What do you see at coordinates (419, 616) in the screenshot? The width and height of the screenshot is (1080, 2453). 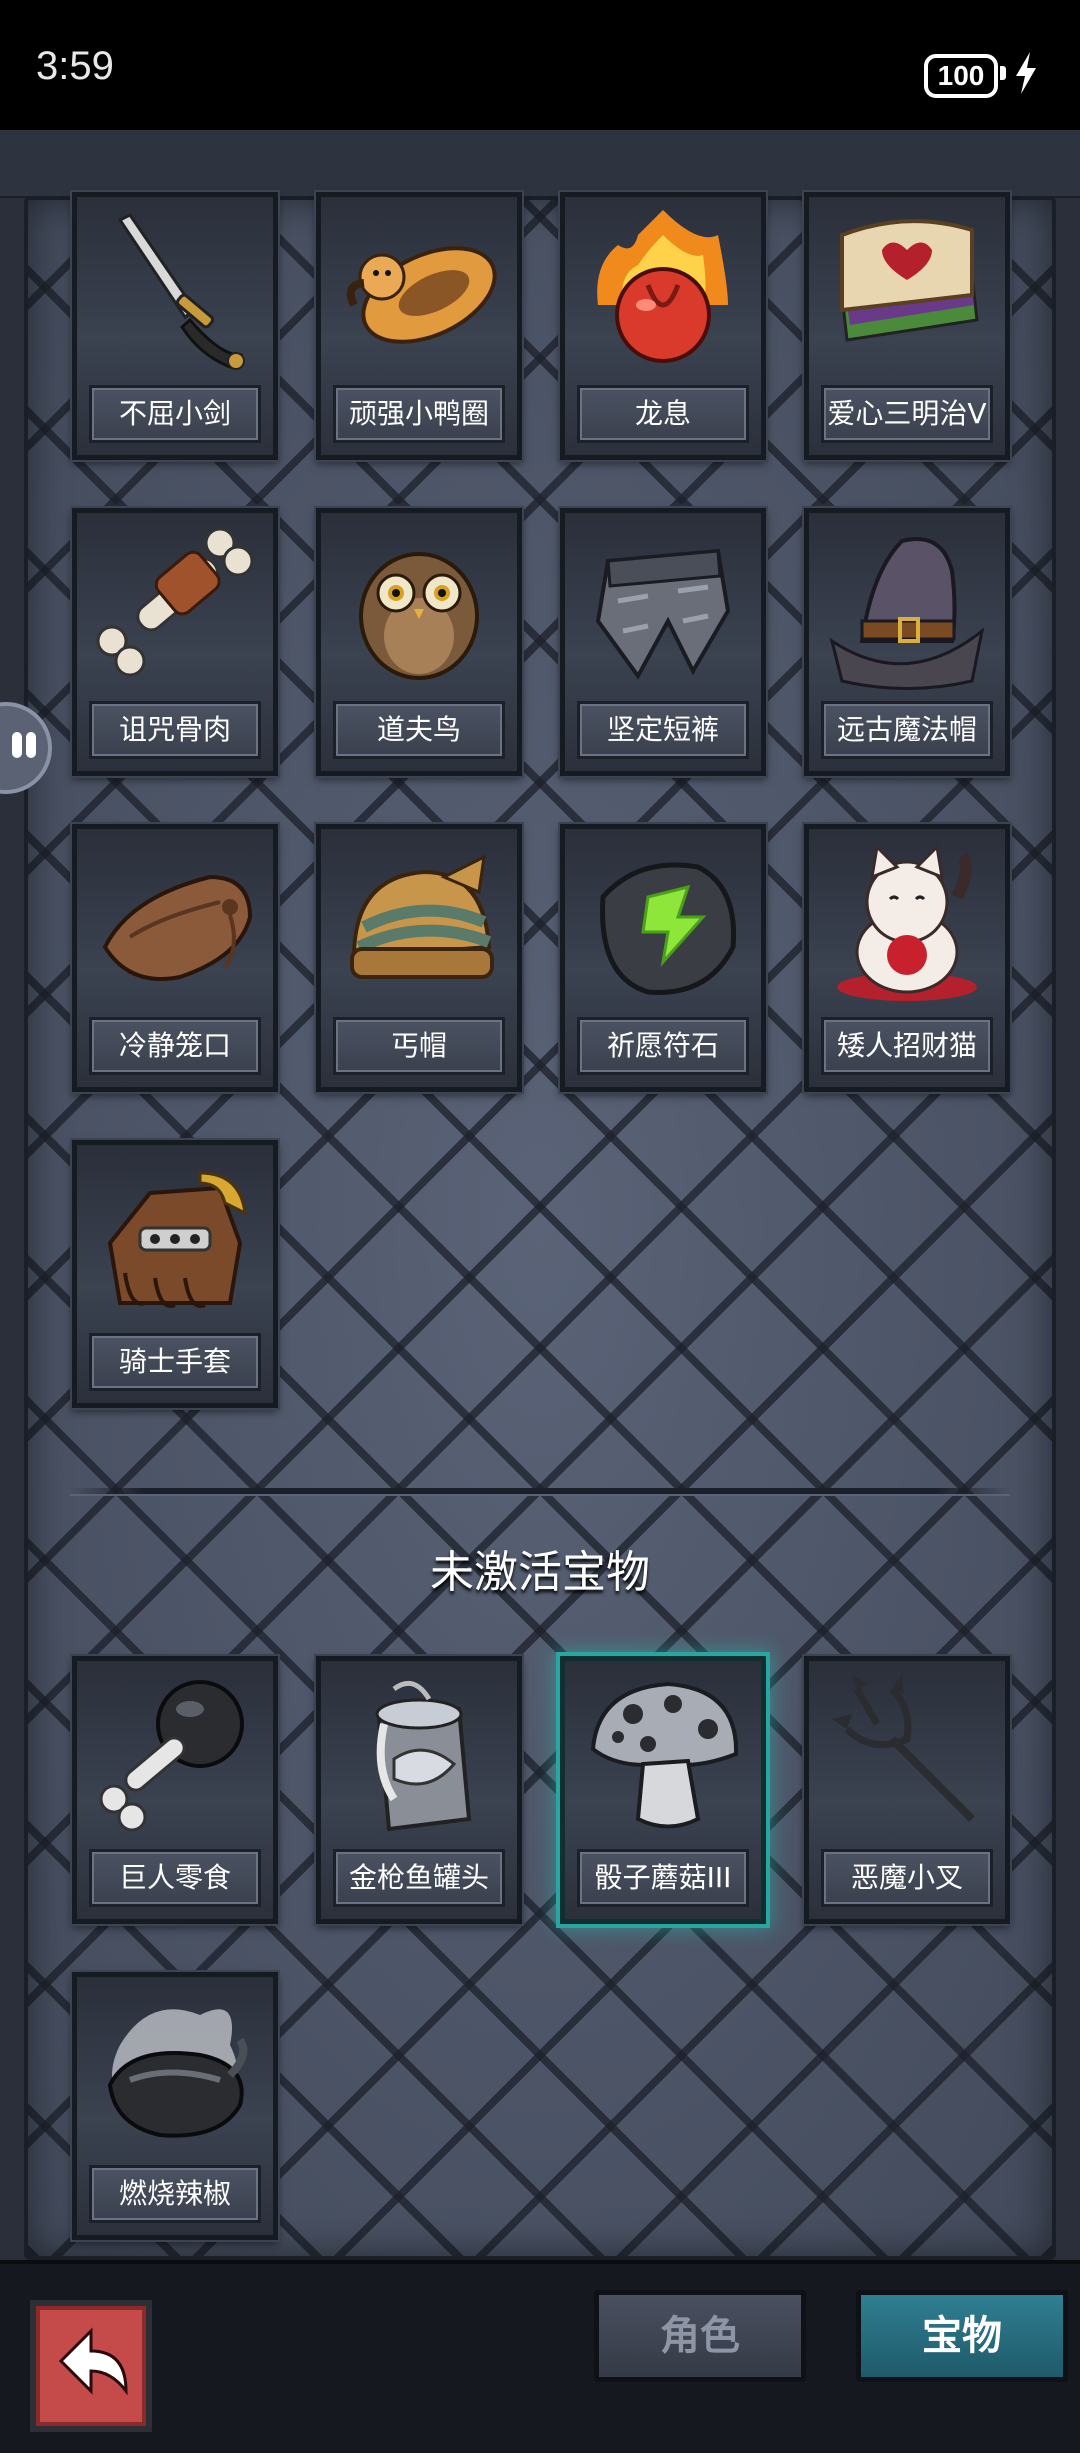 I see `owl-icon` at bounding box center [419, 616].